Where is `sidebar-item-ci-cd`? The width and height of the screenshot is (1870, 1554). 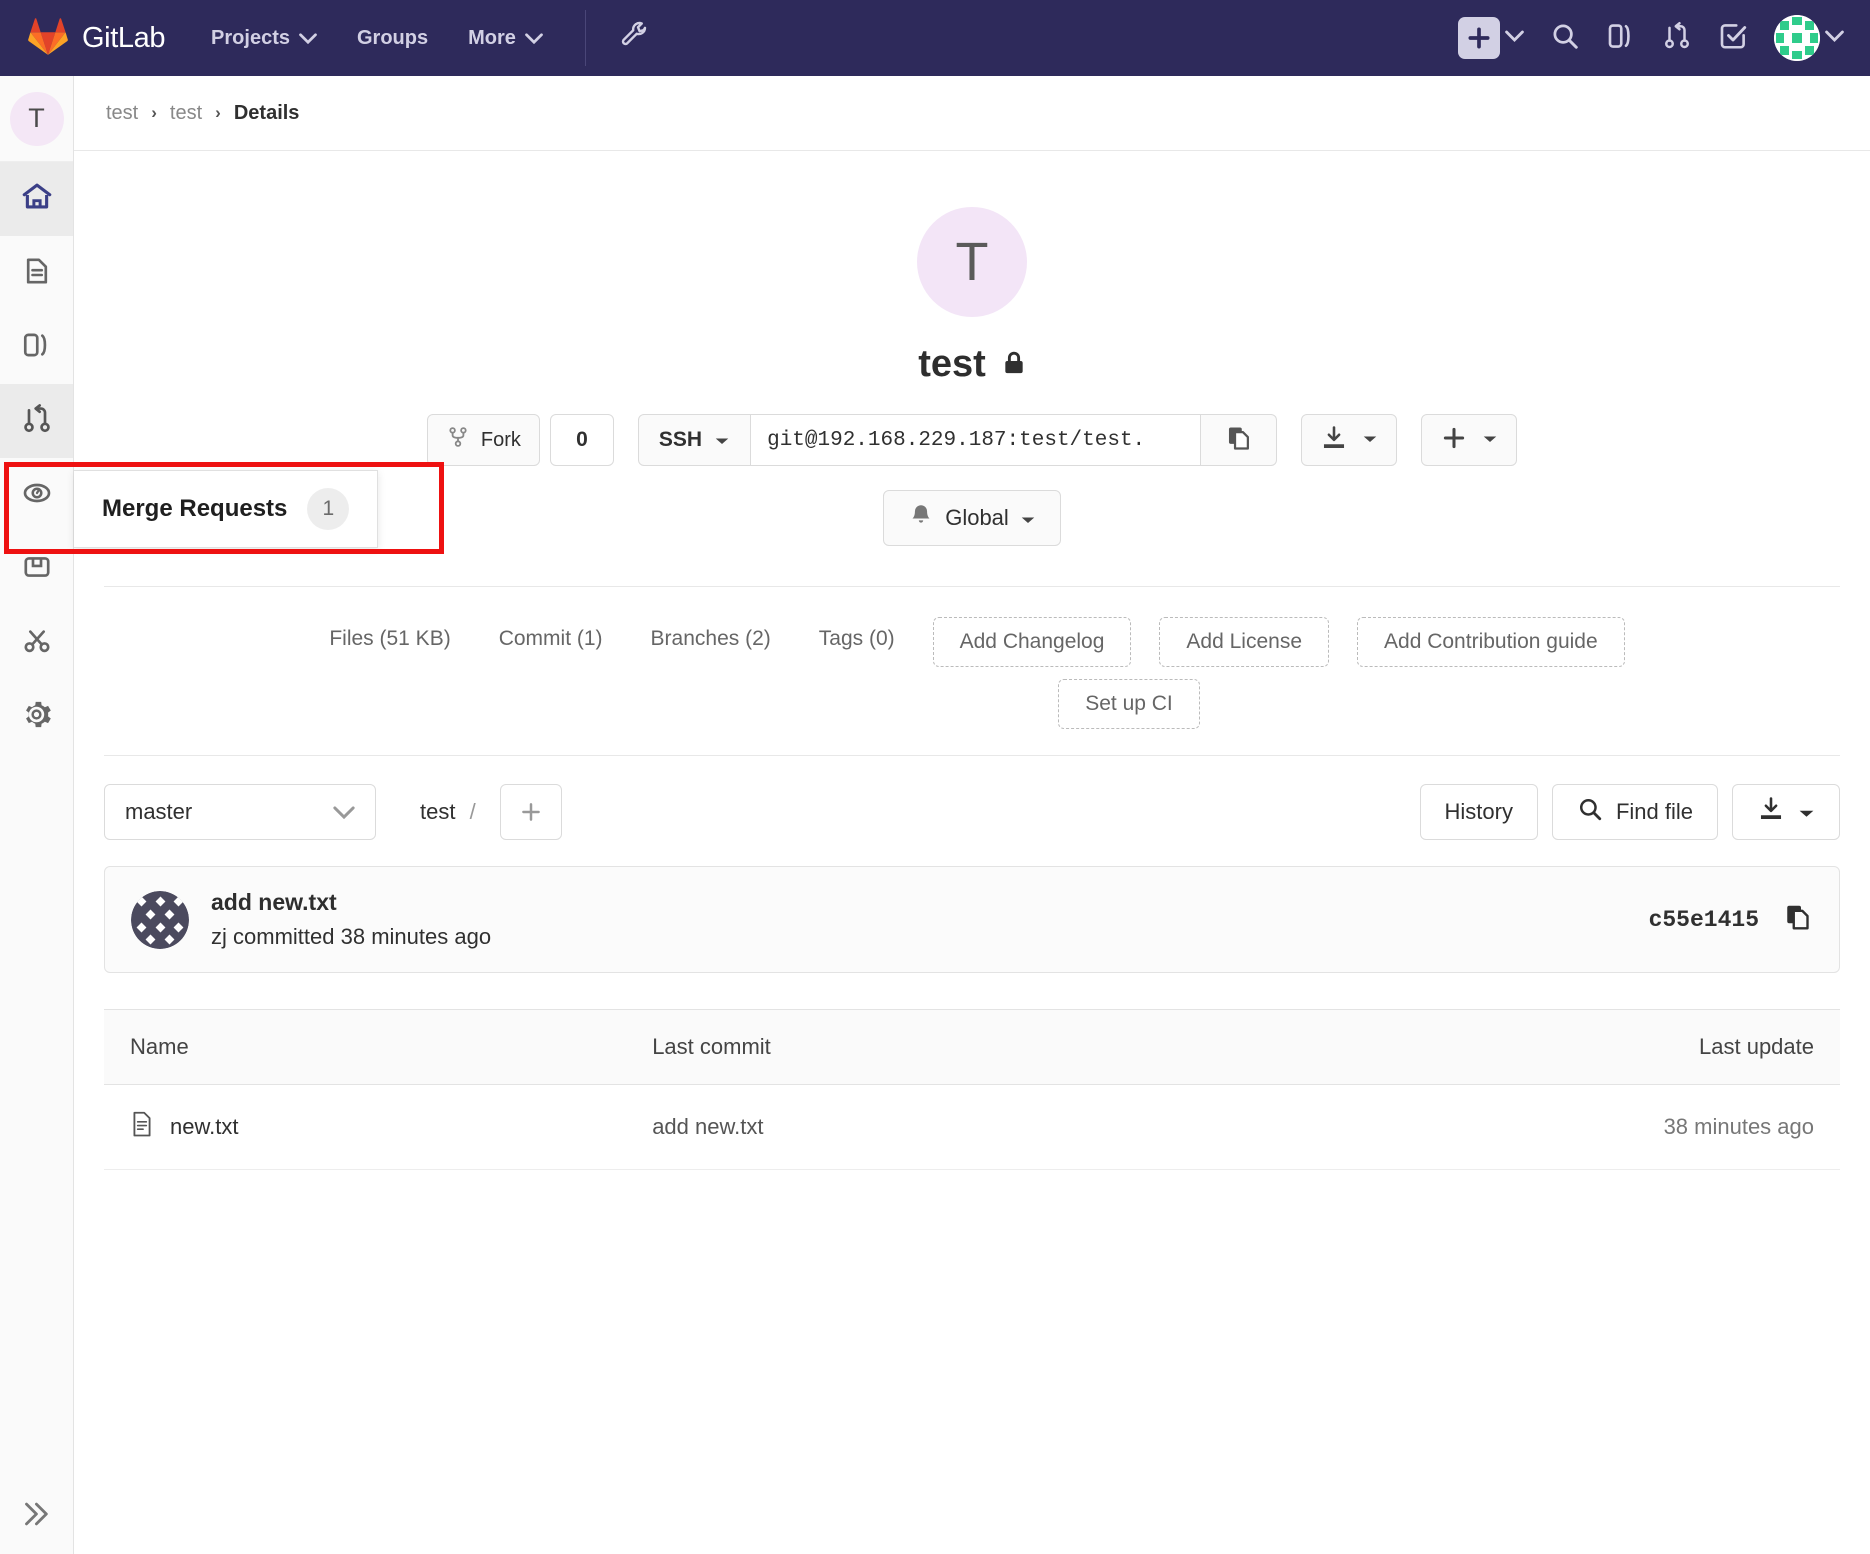
sidebar-item-ci-cd is located at coordinates (36, 495).